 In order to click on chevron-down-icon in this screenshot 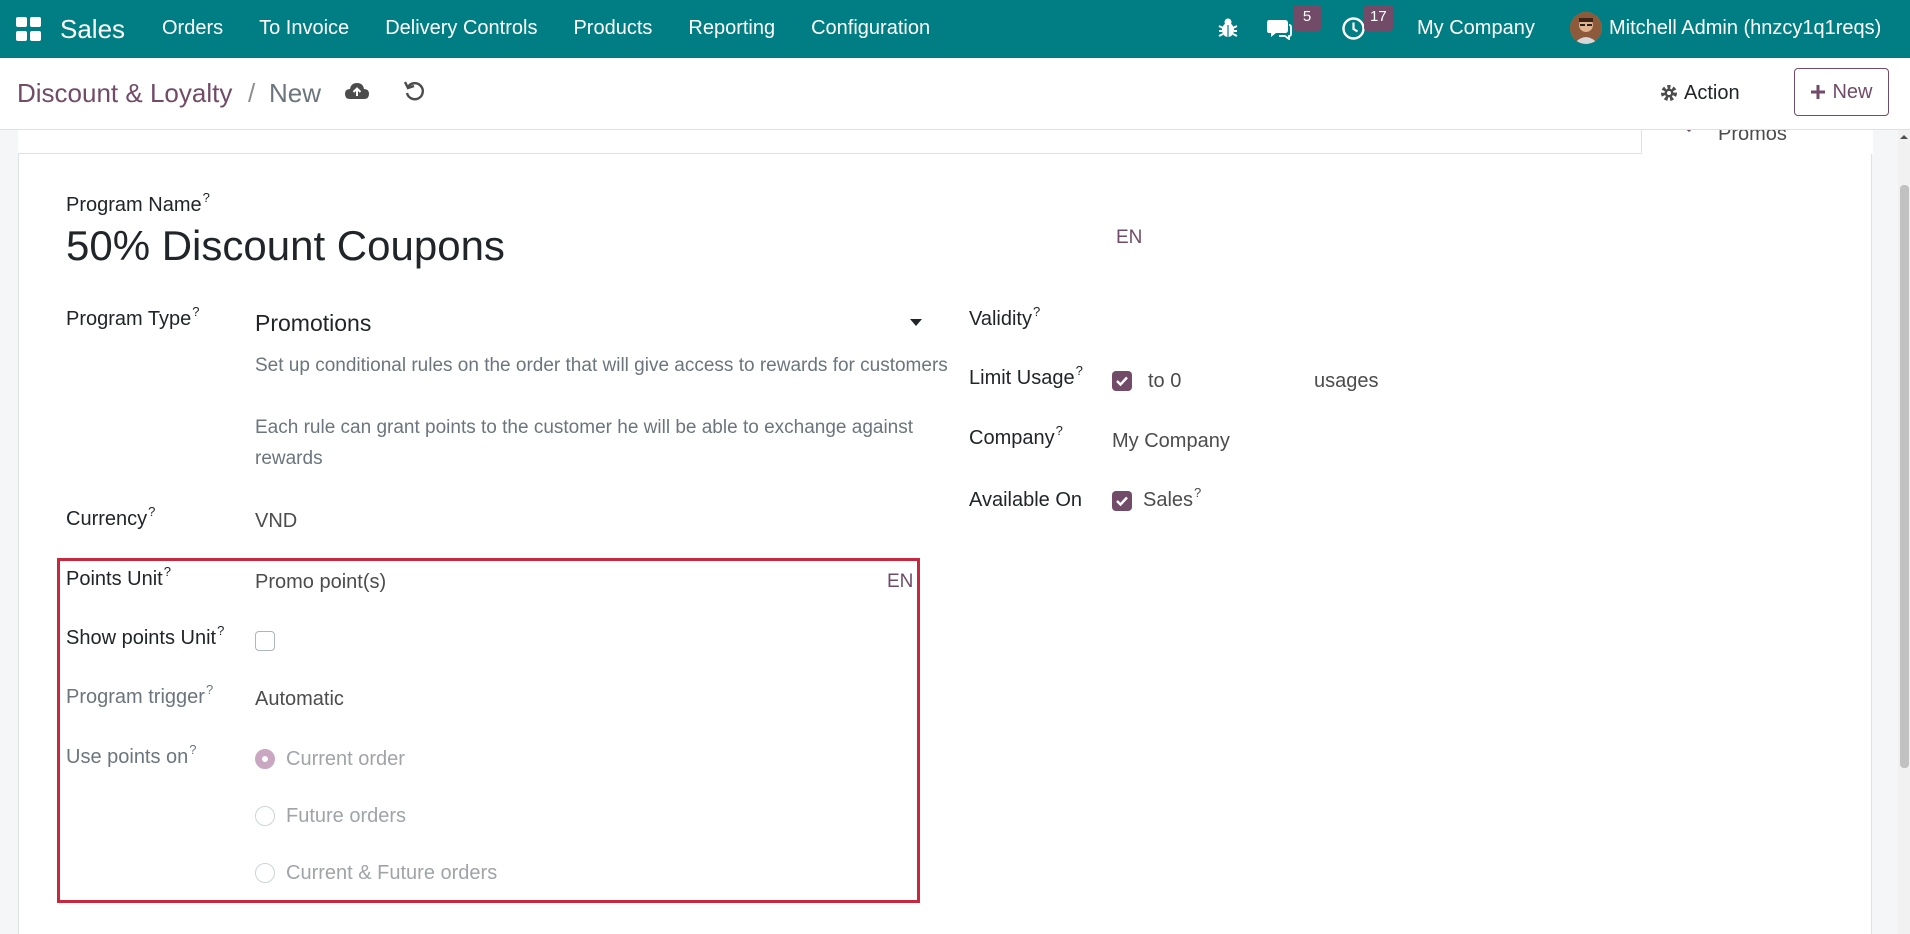, I will do `click(916, 322)`.